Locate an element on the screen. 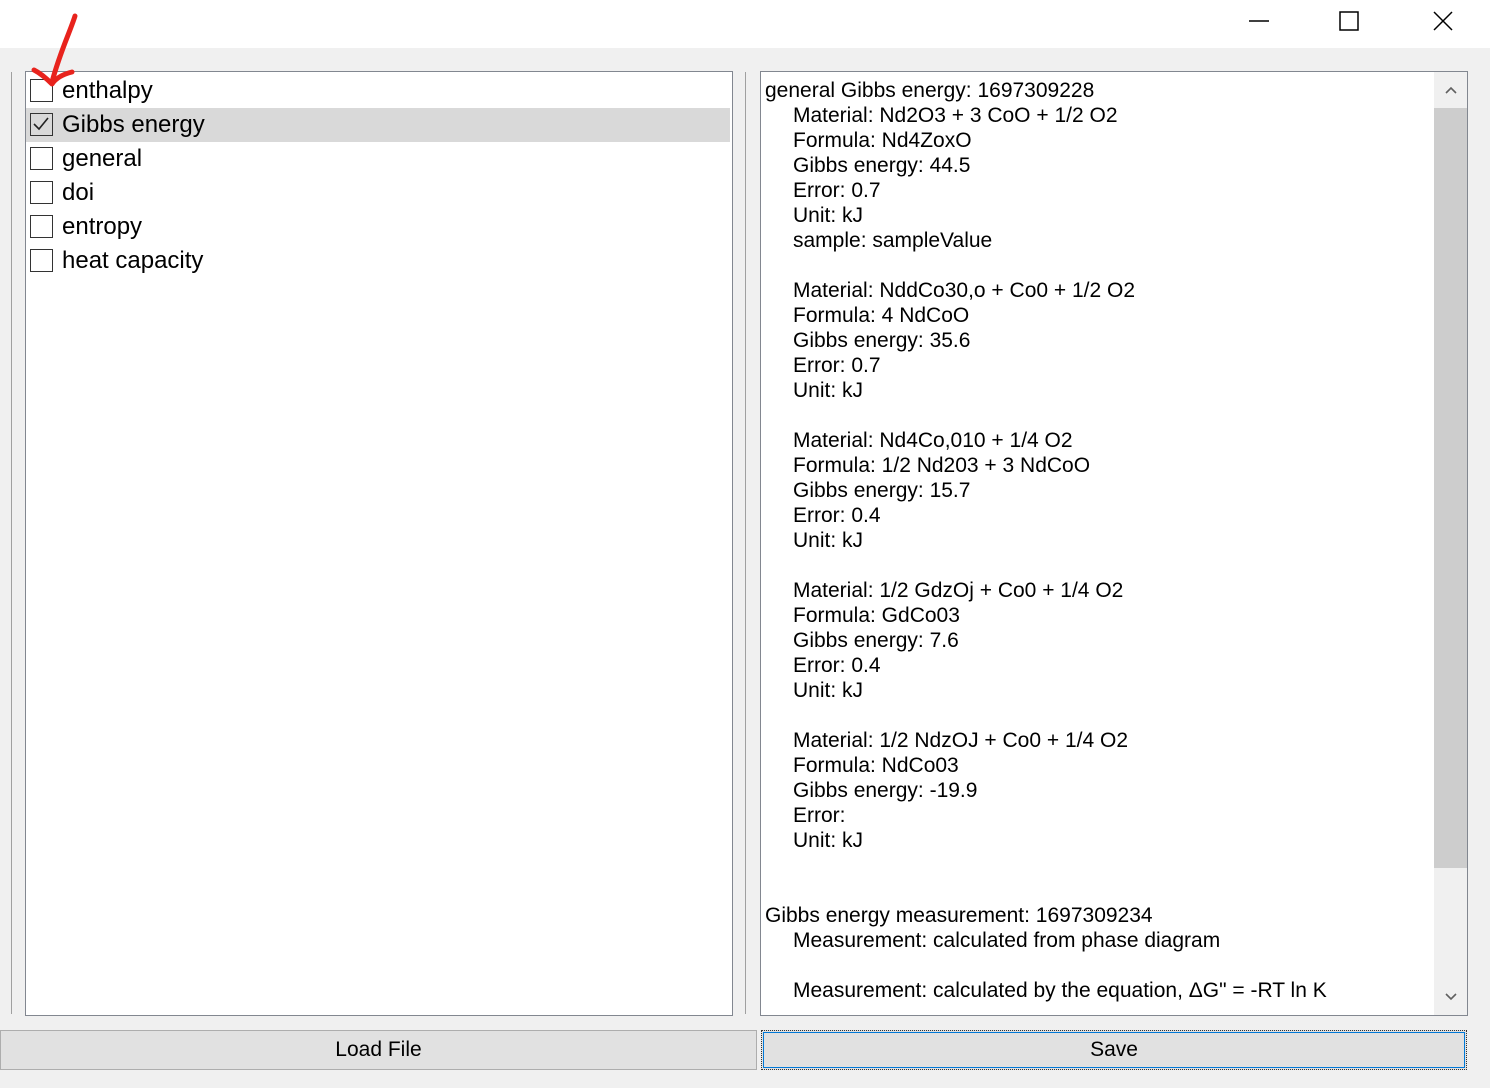  list-item-doi: doi is located at coordinates (378, 193).